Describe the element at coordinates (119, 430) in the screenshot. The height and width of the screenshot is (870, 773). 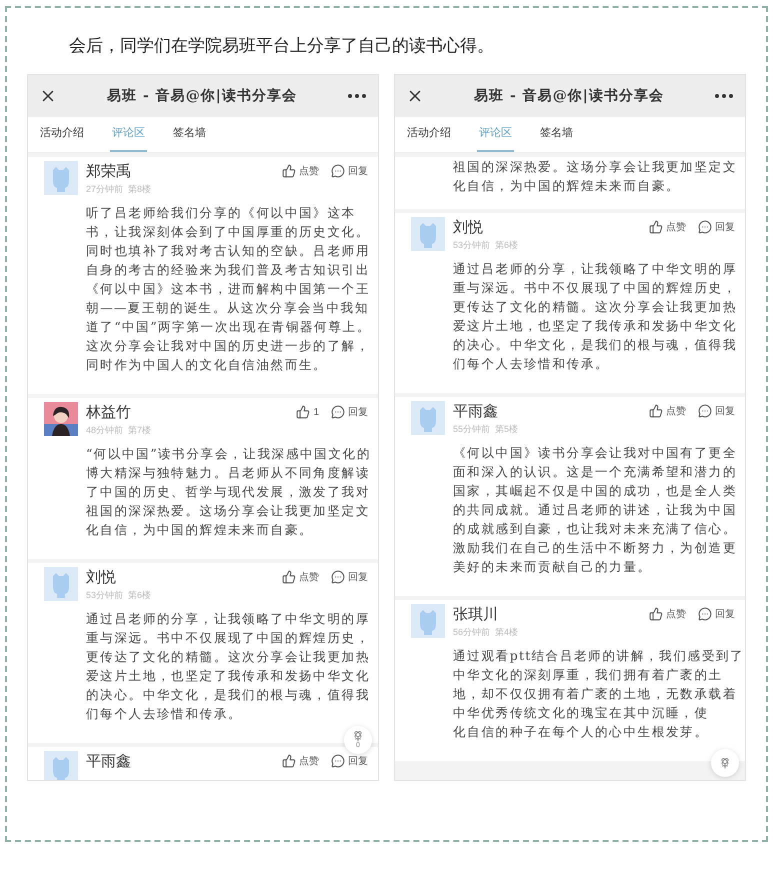
I see `comment-meta: 48分钟前 第7楼` at that location.